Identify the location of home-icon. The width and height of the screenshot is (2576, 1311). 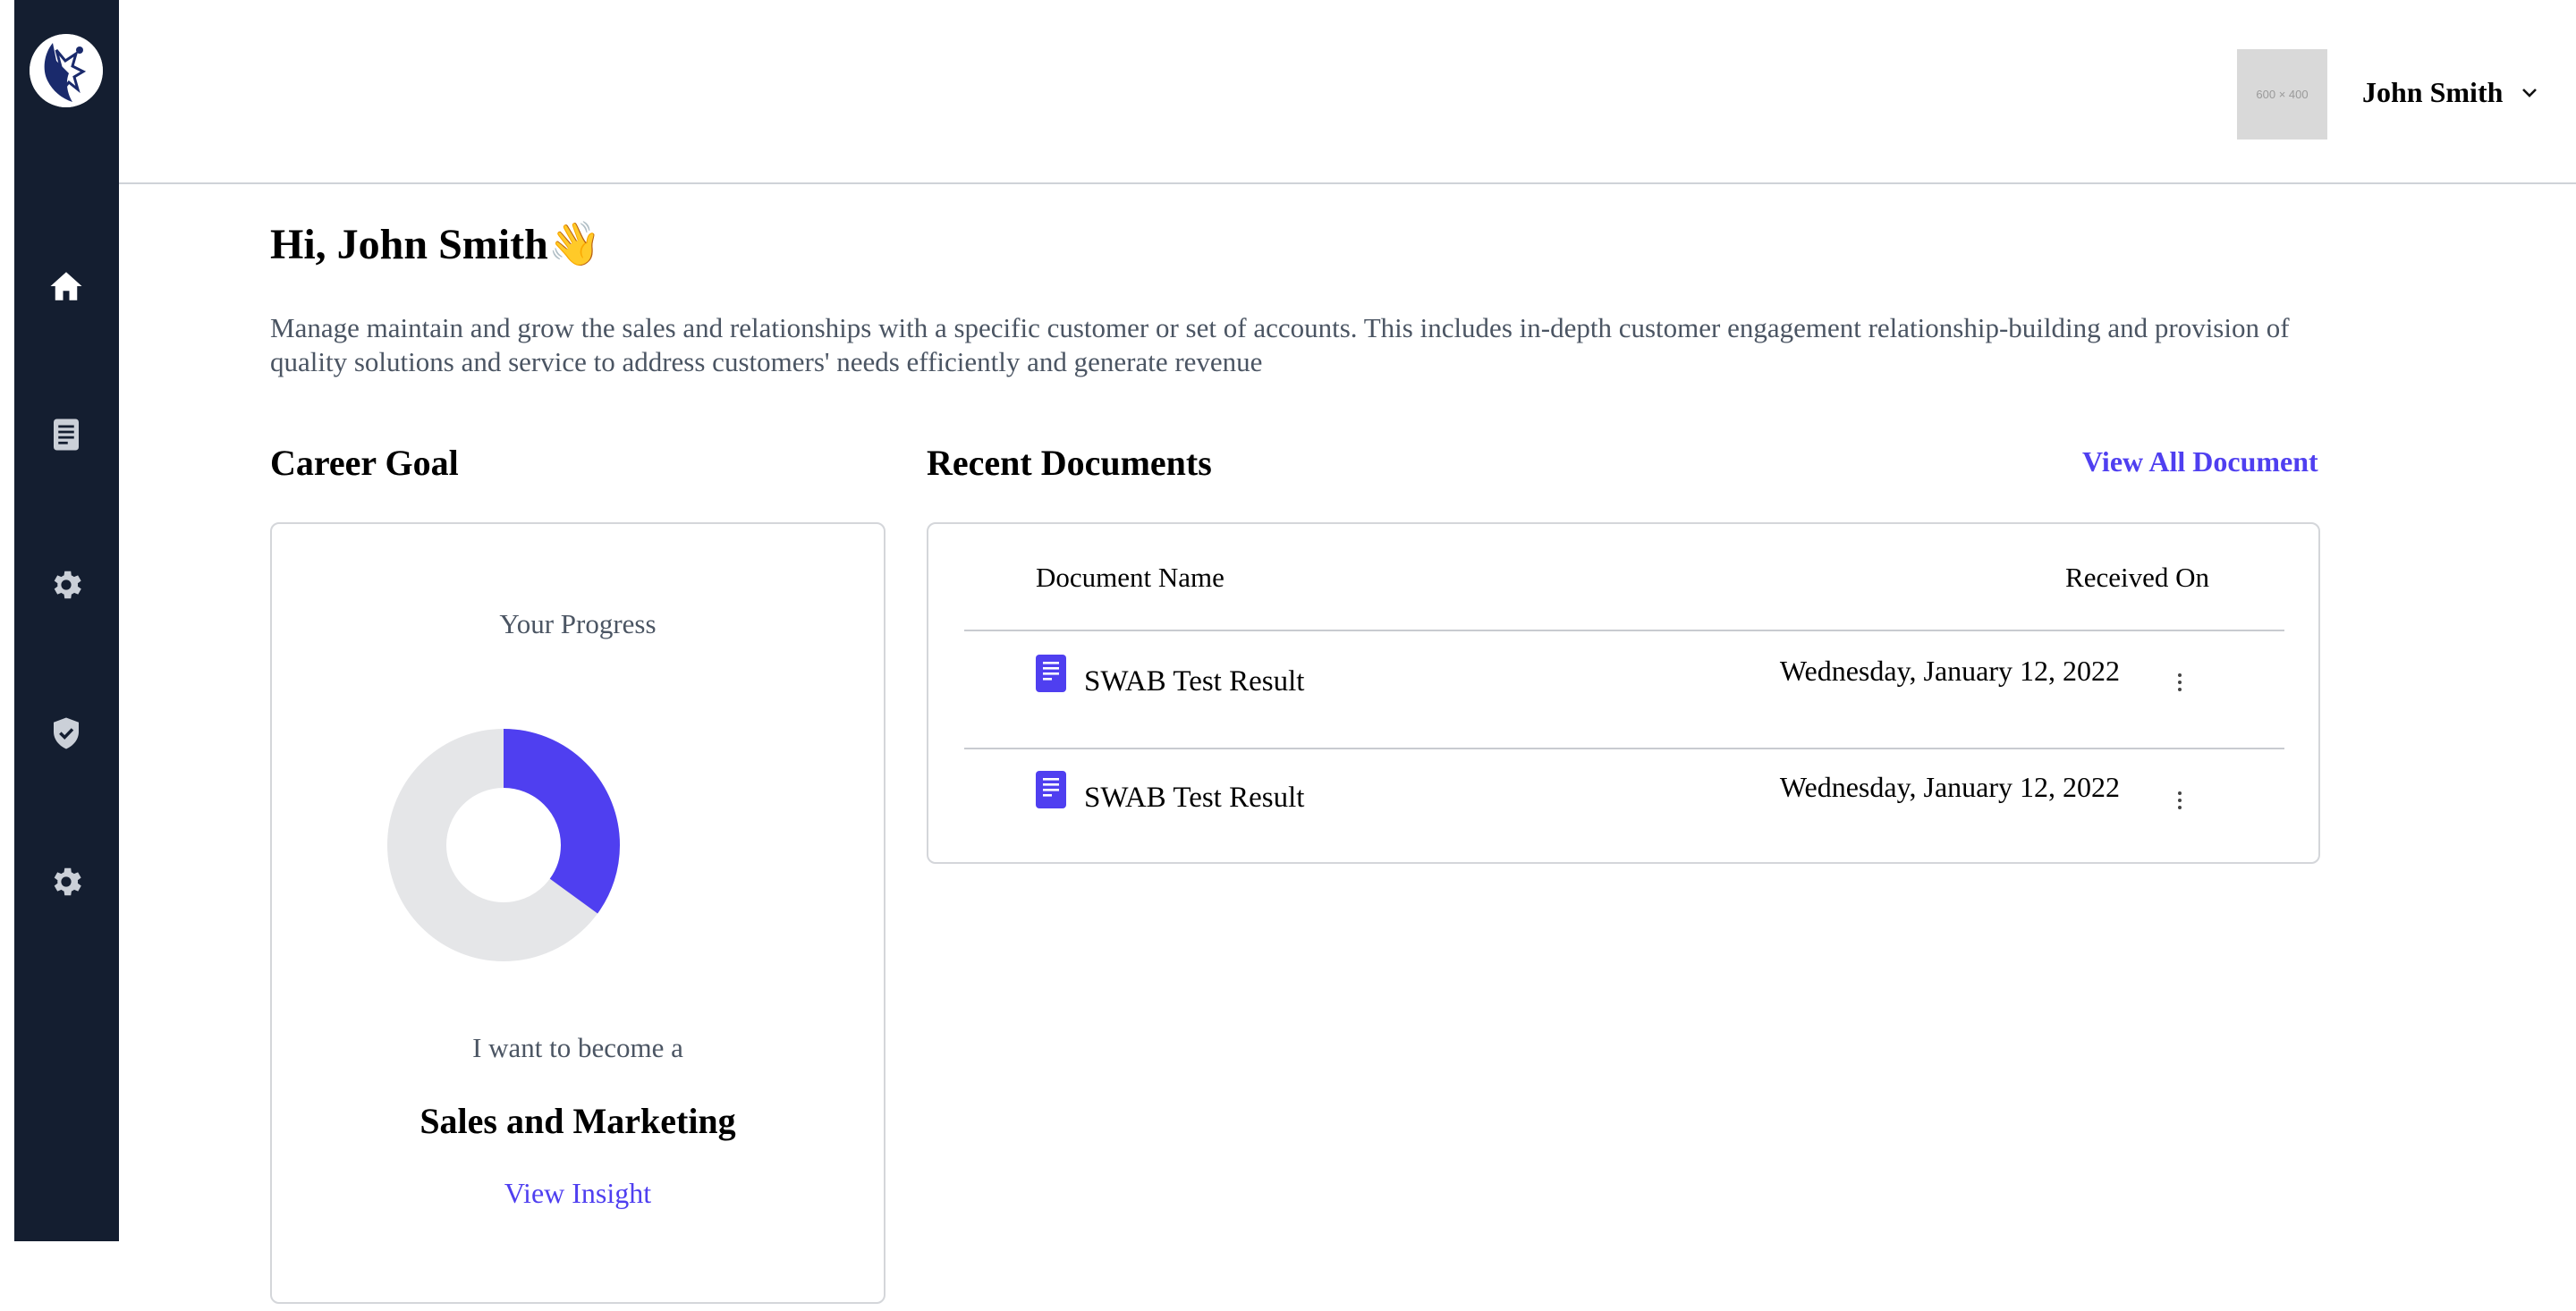
(66, 286).